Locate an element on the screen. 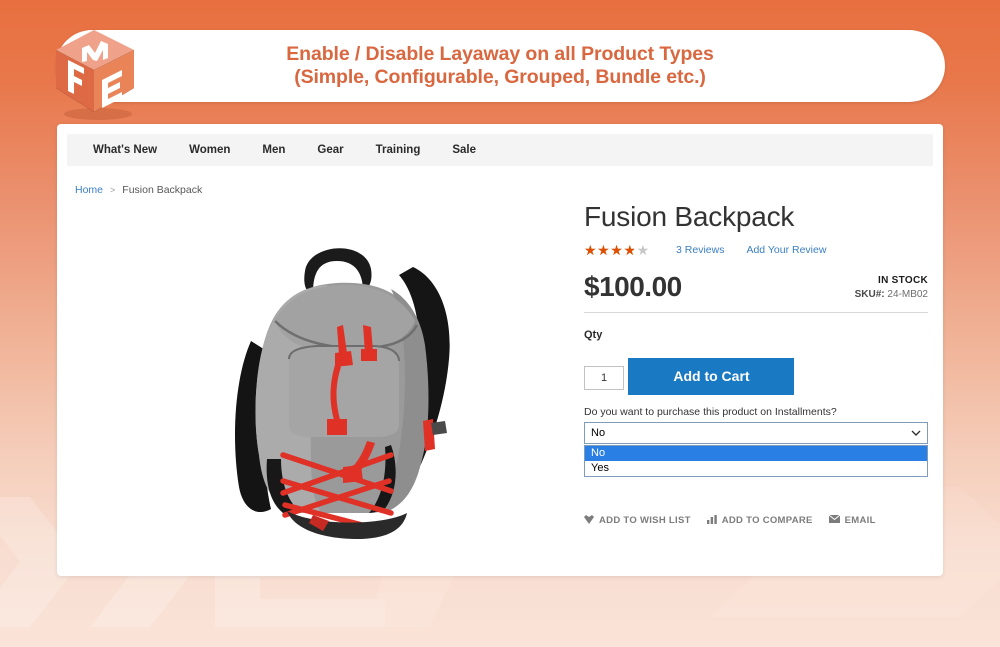 This screenshot has width=1000, height=647. reviews-link: 3 Reviews is located at coordinates (700, 250).